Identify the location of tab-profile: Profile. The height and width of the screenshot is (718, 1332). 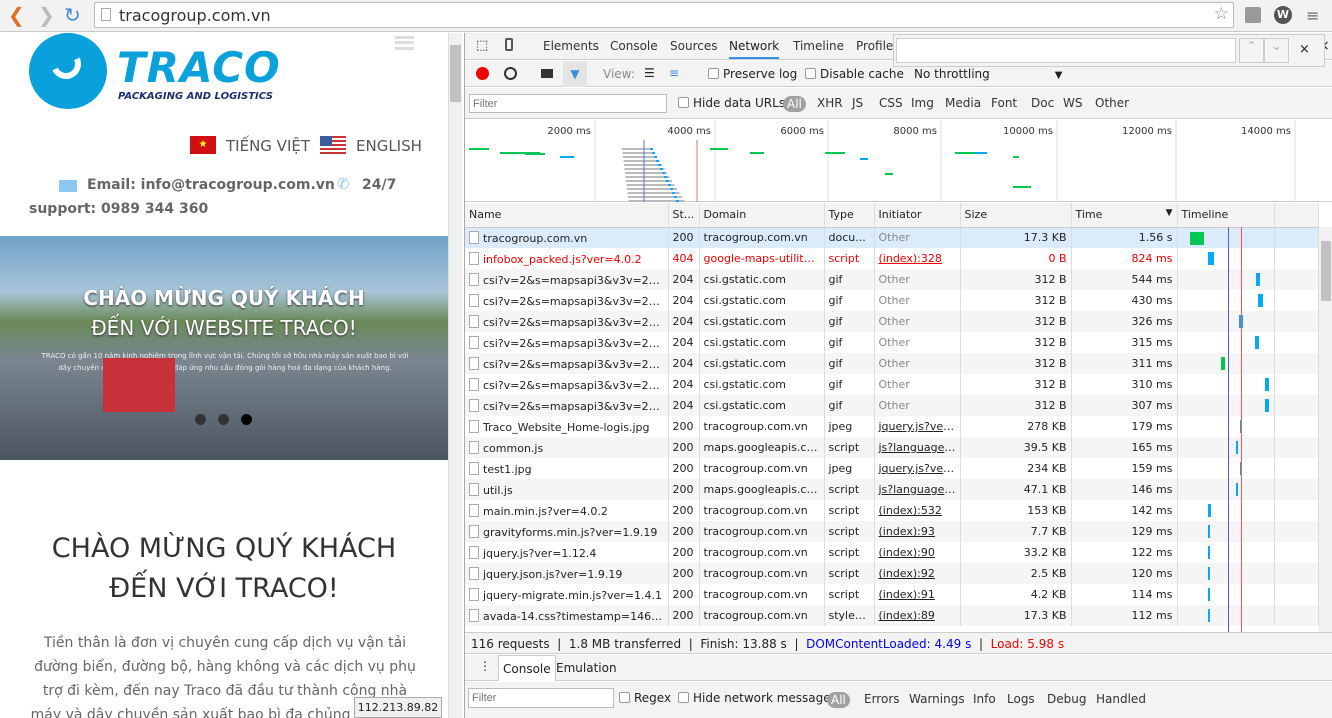
(874, 46).